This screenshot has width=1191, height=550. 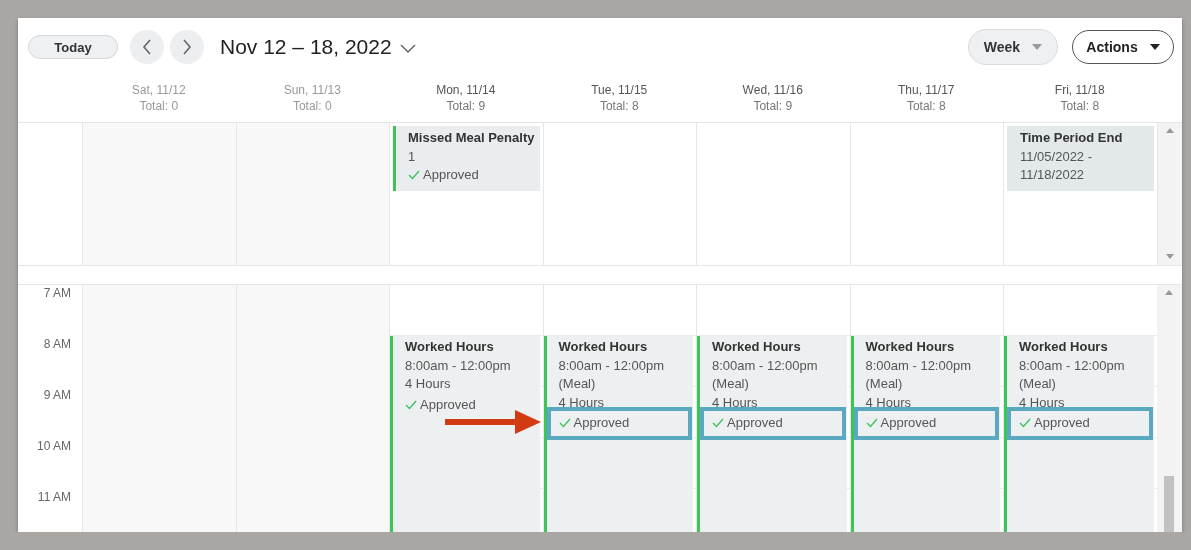 What do you see at coordinates (1057, 156) in the screenshot?
I see `entry-text: 11/05/2022 -` at bounding box center [1057, 156].